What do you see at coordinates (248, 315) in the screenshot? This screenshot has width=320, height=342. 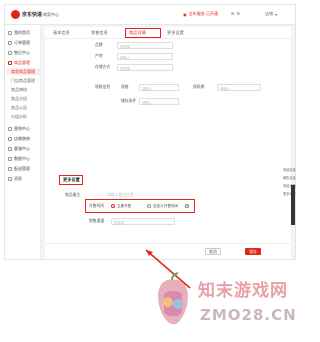 I see `watermark-text-en: ZMO28.CN` at bounding box center [248, 315].